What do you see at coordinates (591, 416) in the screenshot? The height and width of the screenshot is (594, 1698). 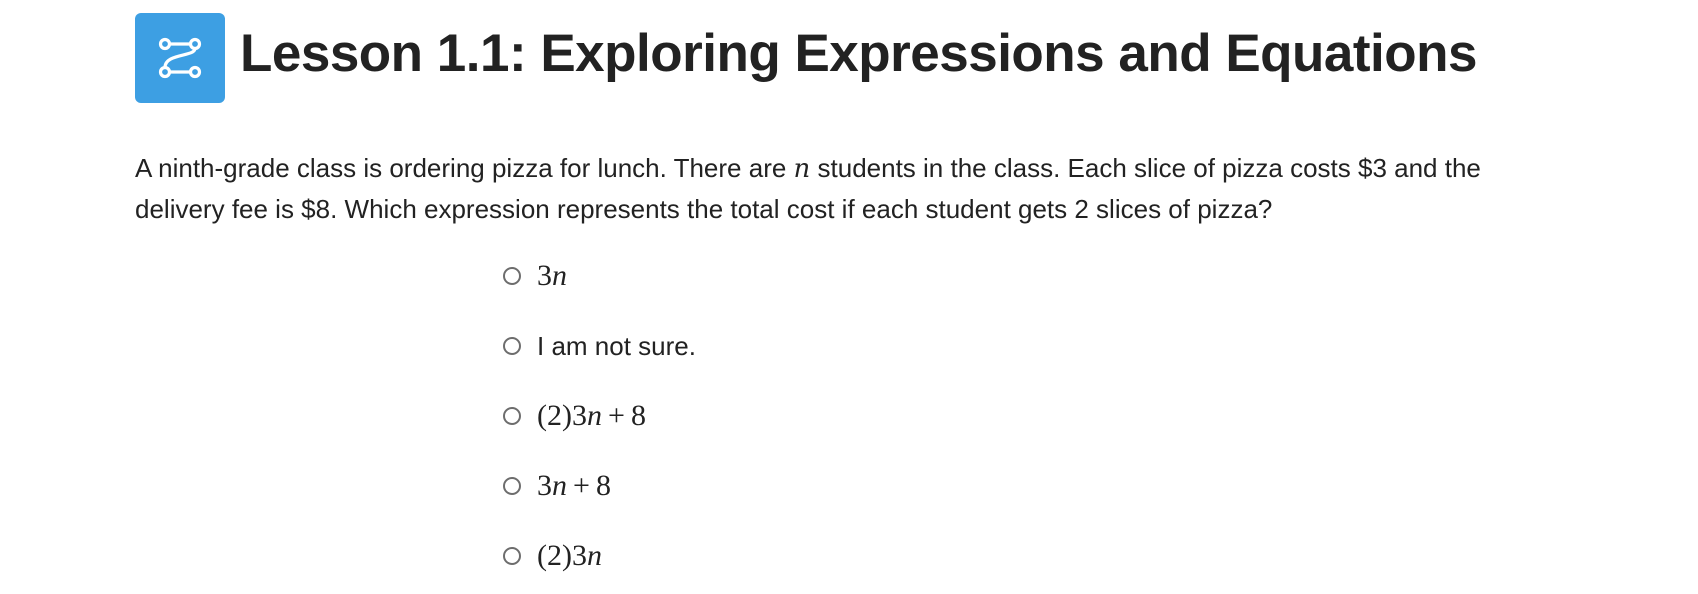 I see `option-label: (2)3n + 8` at bounding box center [591, 416].